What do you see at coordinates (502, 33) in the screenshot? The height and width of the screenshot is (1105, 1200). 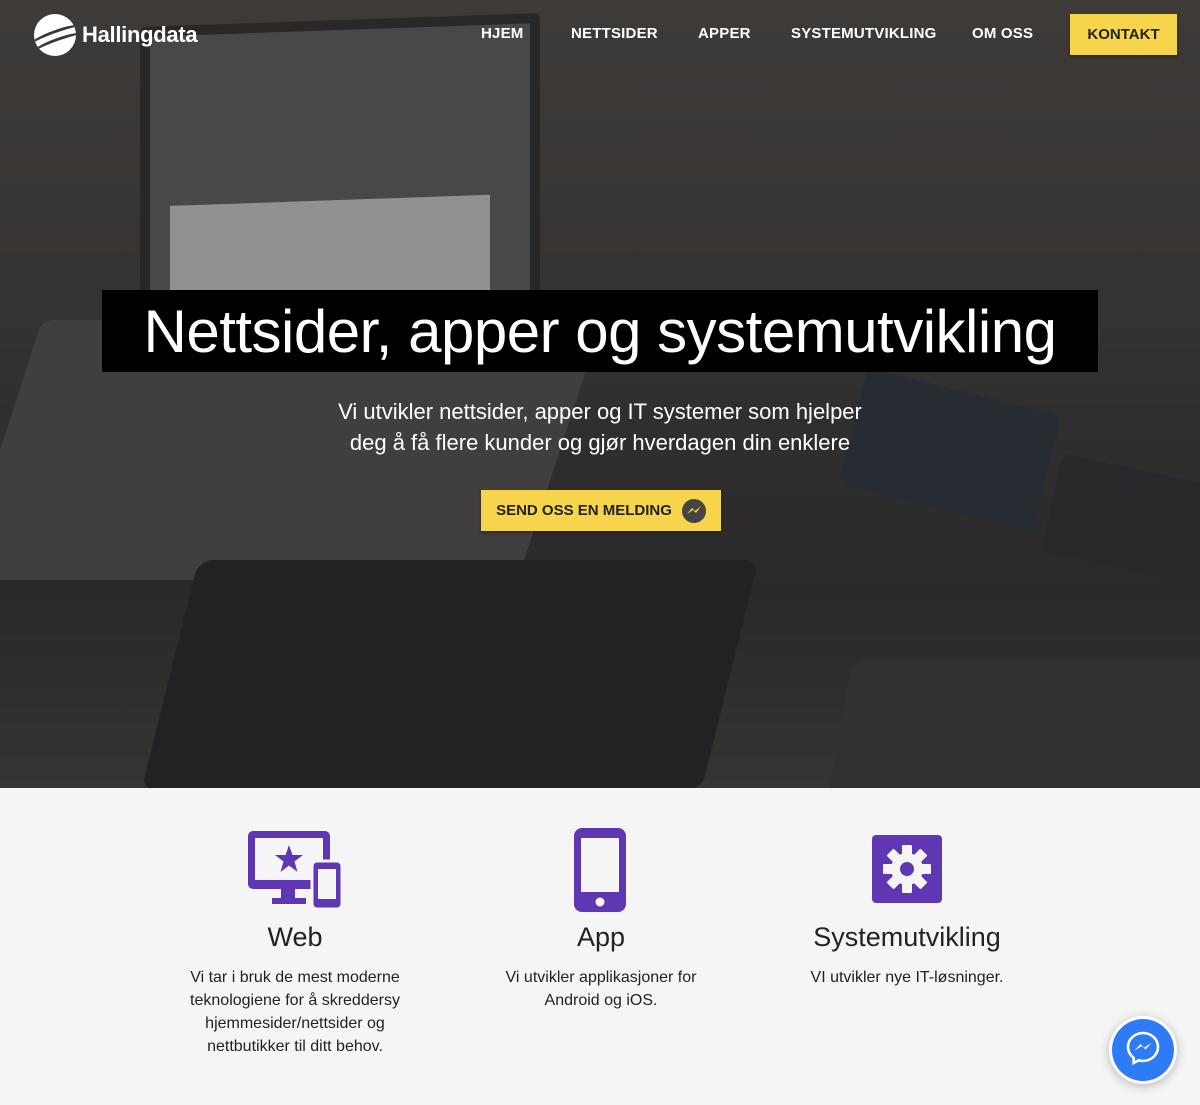 I see `nav-link-hjem: HJEM` at bounding box center [502, 33].